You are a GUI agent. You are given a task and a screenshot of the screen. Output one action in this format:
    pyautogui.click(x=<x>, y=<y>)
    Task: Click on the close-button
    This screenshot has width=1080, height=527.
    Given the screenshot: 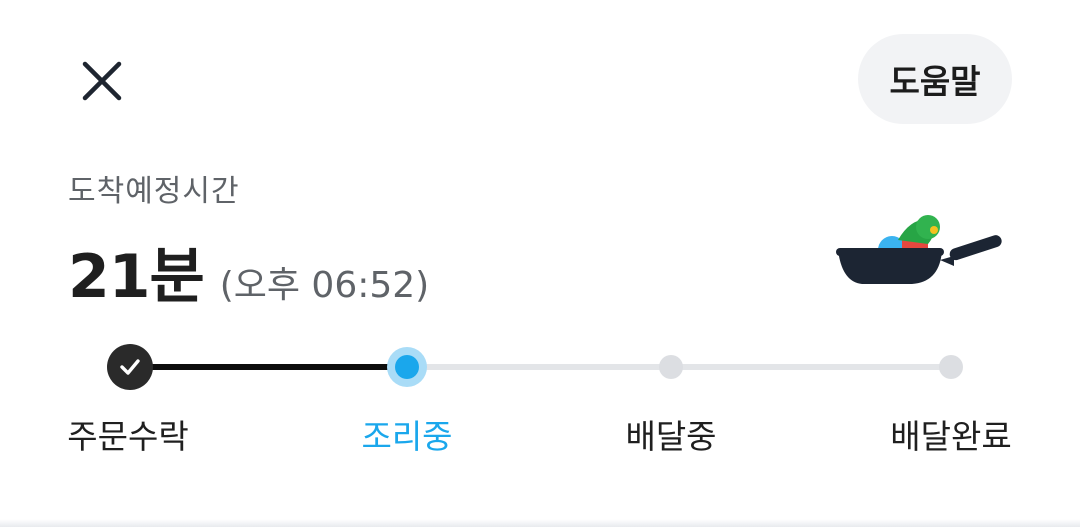 What is the action you would take?
    pyautogui.click(x=102, y=81)
    